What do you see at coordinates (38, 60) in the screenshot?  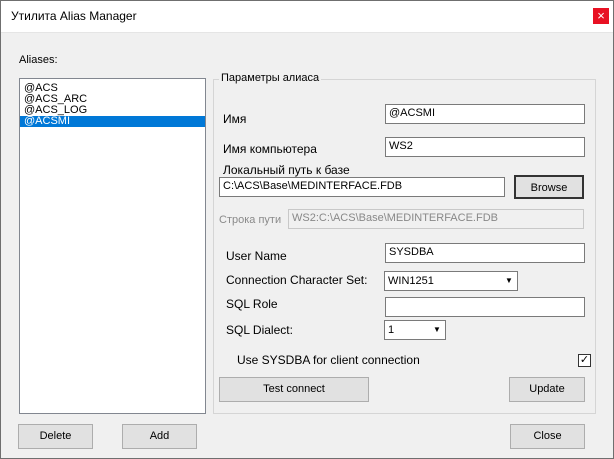 I see `aliases-label: Aliases:` at bounding box center [38, 60].